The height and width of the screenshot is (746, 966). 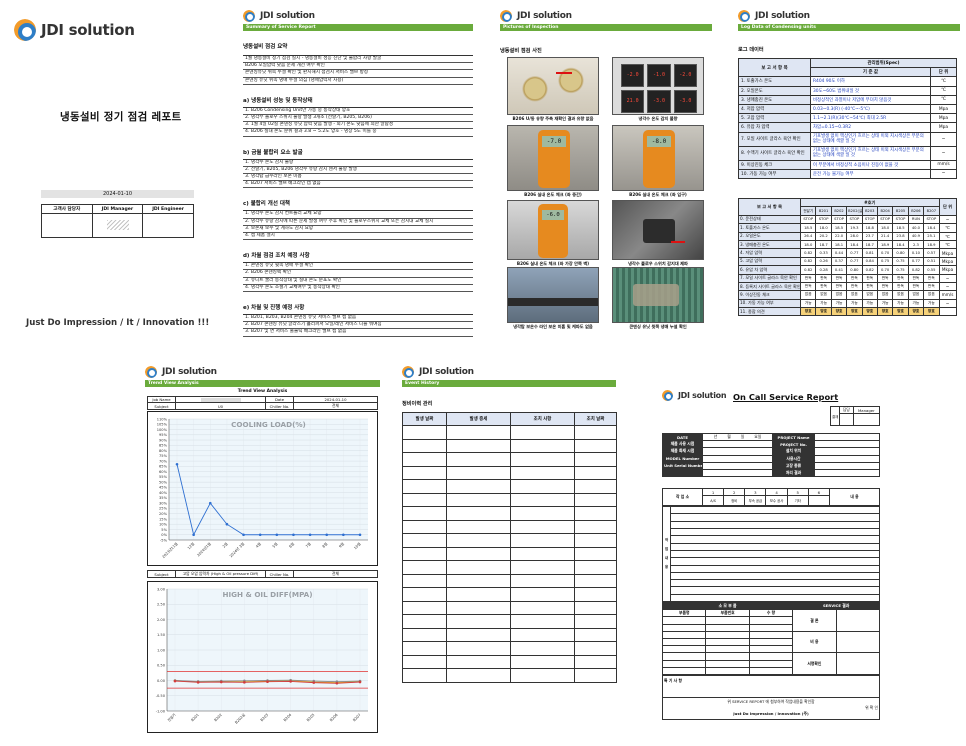 What do you see at coordinates (869, 261) in the screenshot?
I see `unit-cell: 0.84` at bounding box center [869, 261].